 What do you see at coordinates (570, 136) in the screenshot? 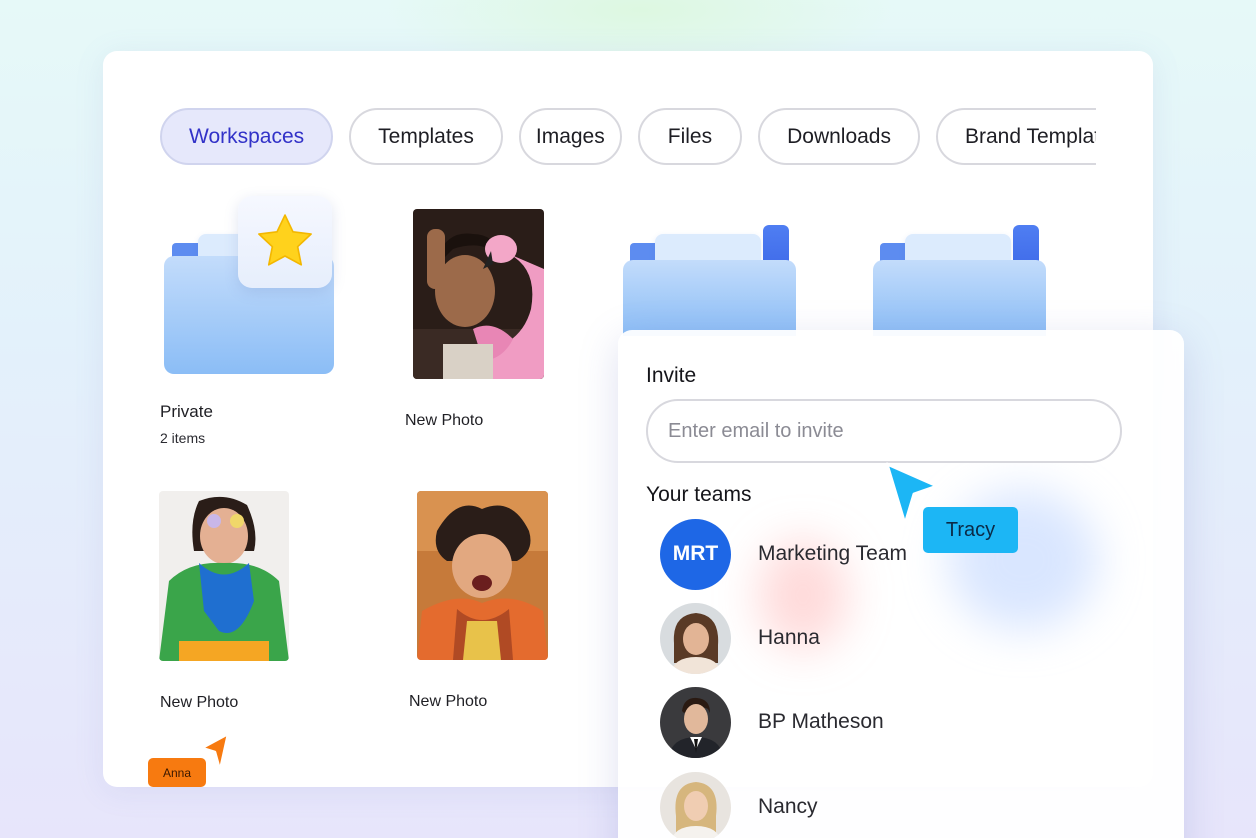
I see `tab-images: Images` at bounding box center [570, 136].